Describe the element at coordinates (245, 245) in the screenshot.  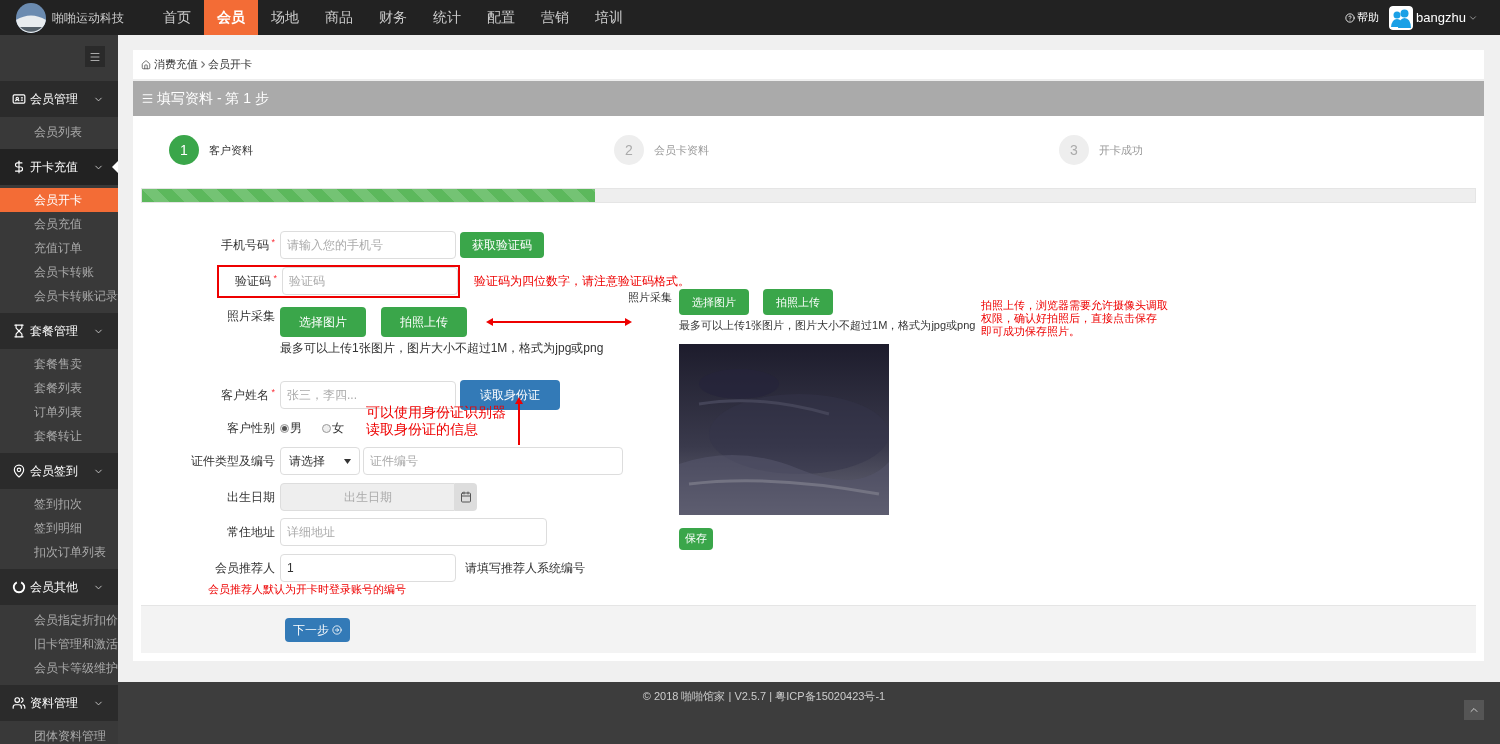
I see `field-label: 手机号码` at that location.